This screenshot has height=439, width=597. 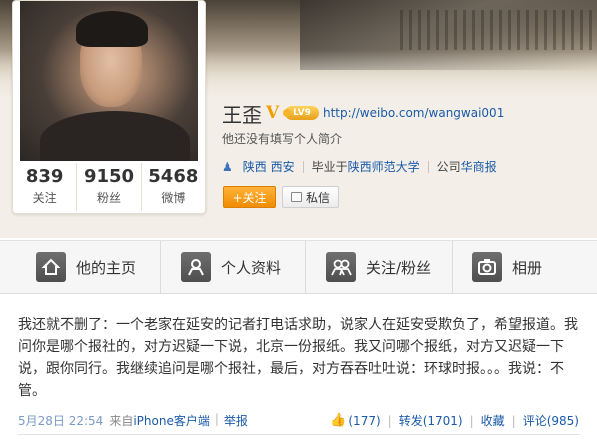 What do you see at coordinates (487, 267) in the screenshot?
I see `camera-icon` at bounding box center [487, 267].